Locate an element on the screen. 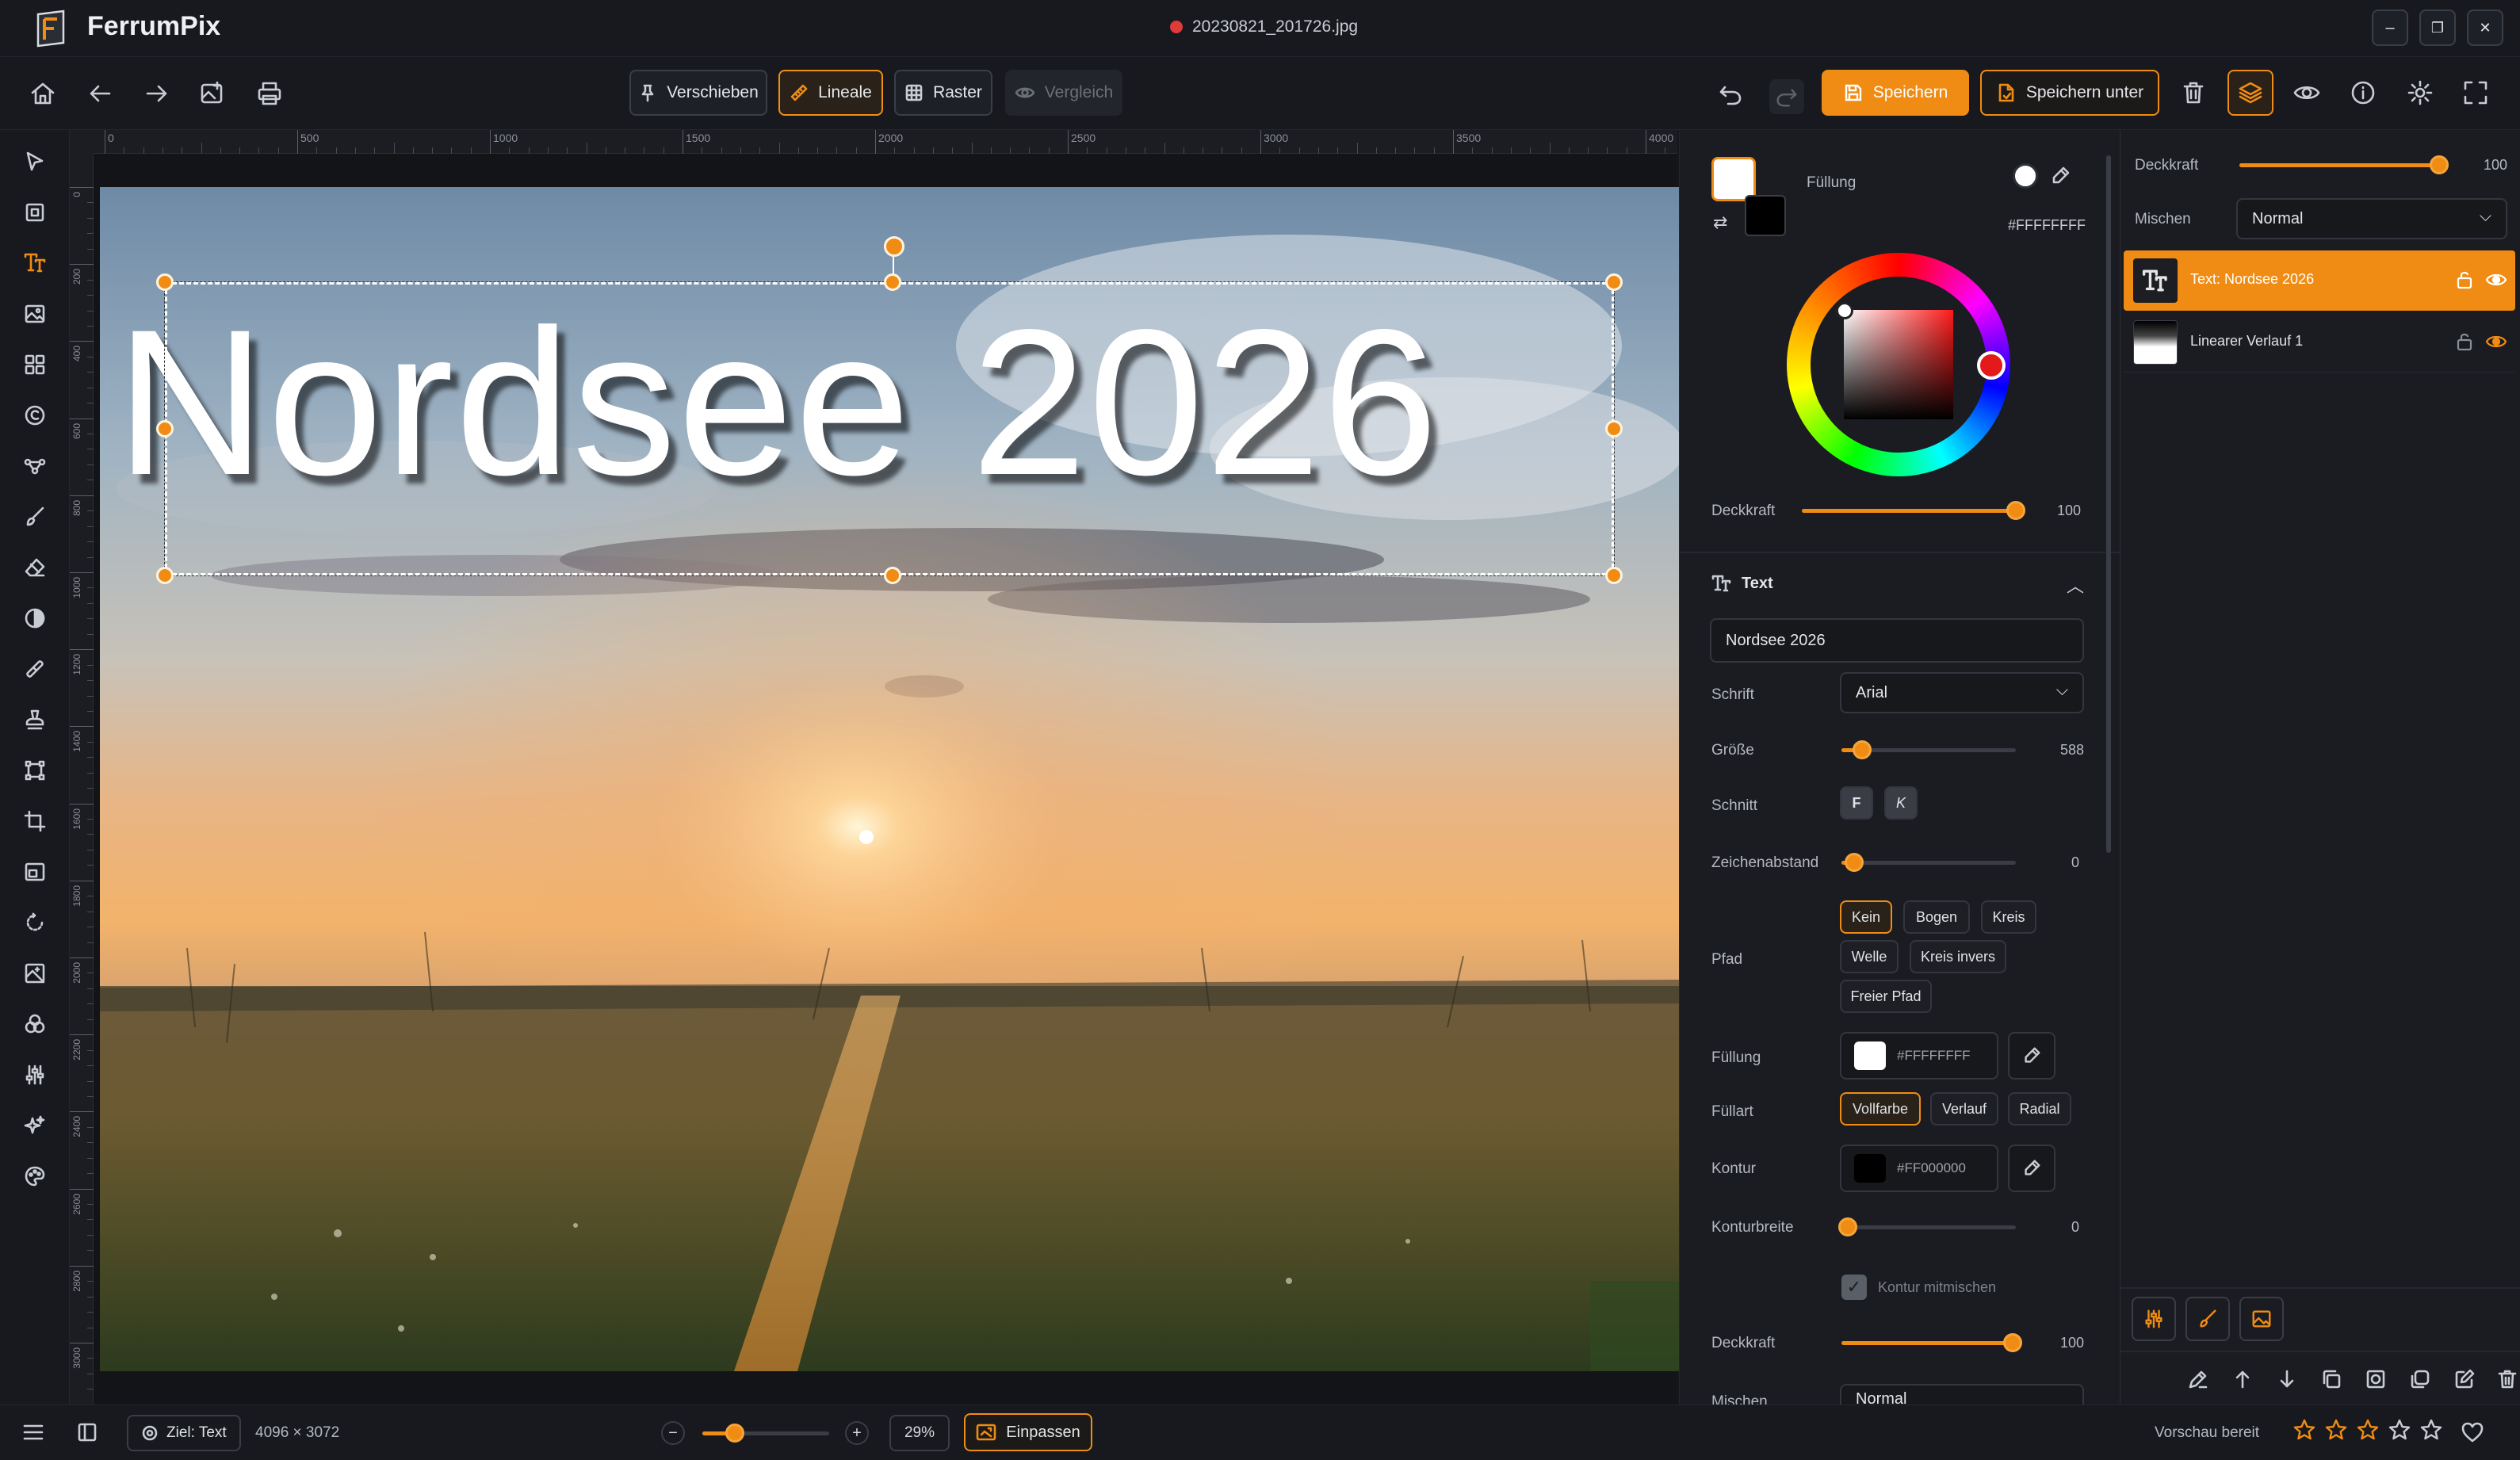  horizontal-ruler: 0 500 1000 1500 2000 2500 3000 3500 4000 is located at coordinates (885, 142).